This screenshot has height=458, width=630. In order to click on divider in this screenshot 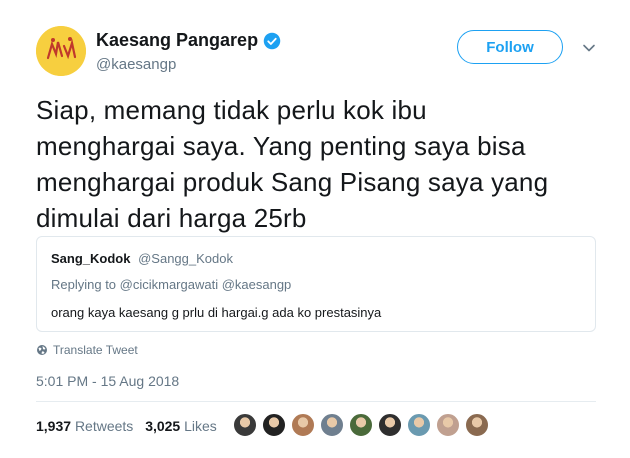, I will do `click(316, 401)`.